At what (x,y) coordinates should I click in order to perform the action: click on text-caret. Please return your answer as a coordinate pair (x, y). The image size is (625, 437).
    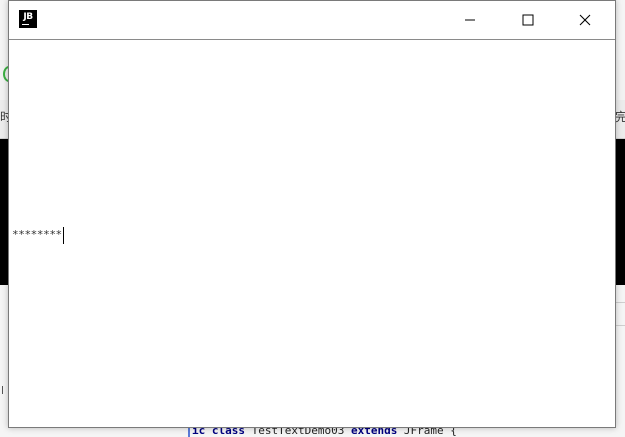
    Looking at the image, I should click on (63, 235).